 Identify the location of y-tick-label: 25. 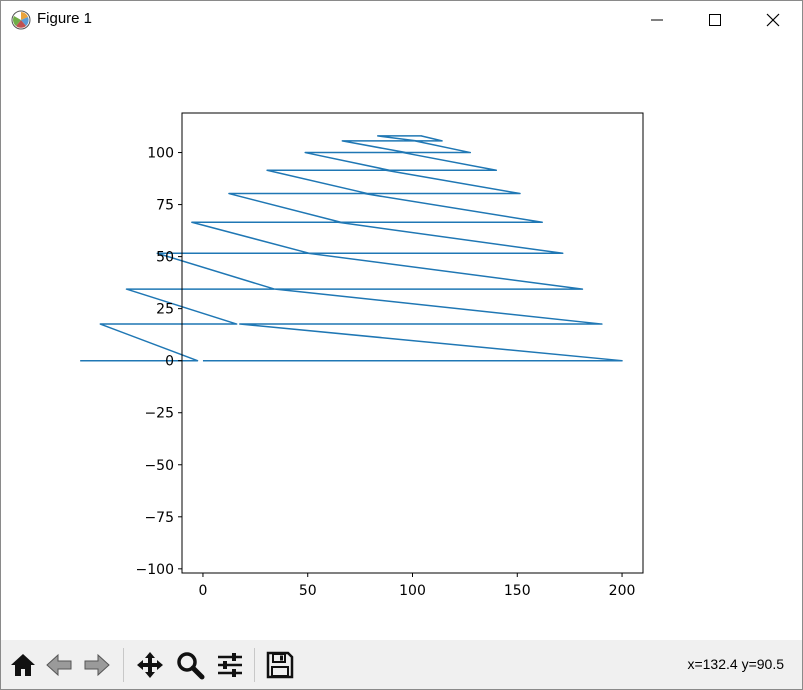
(165, 310).